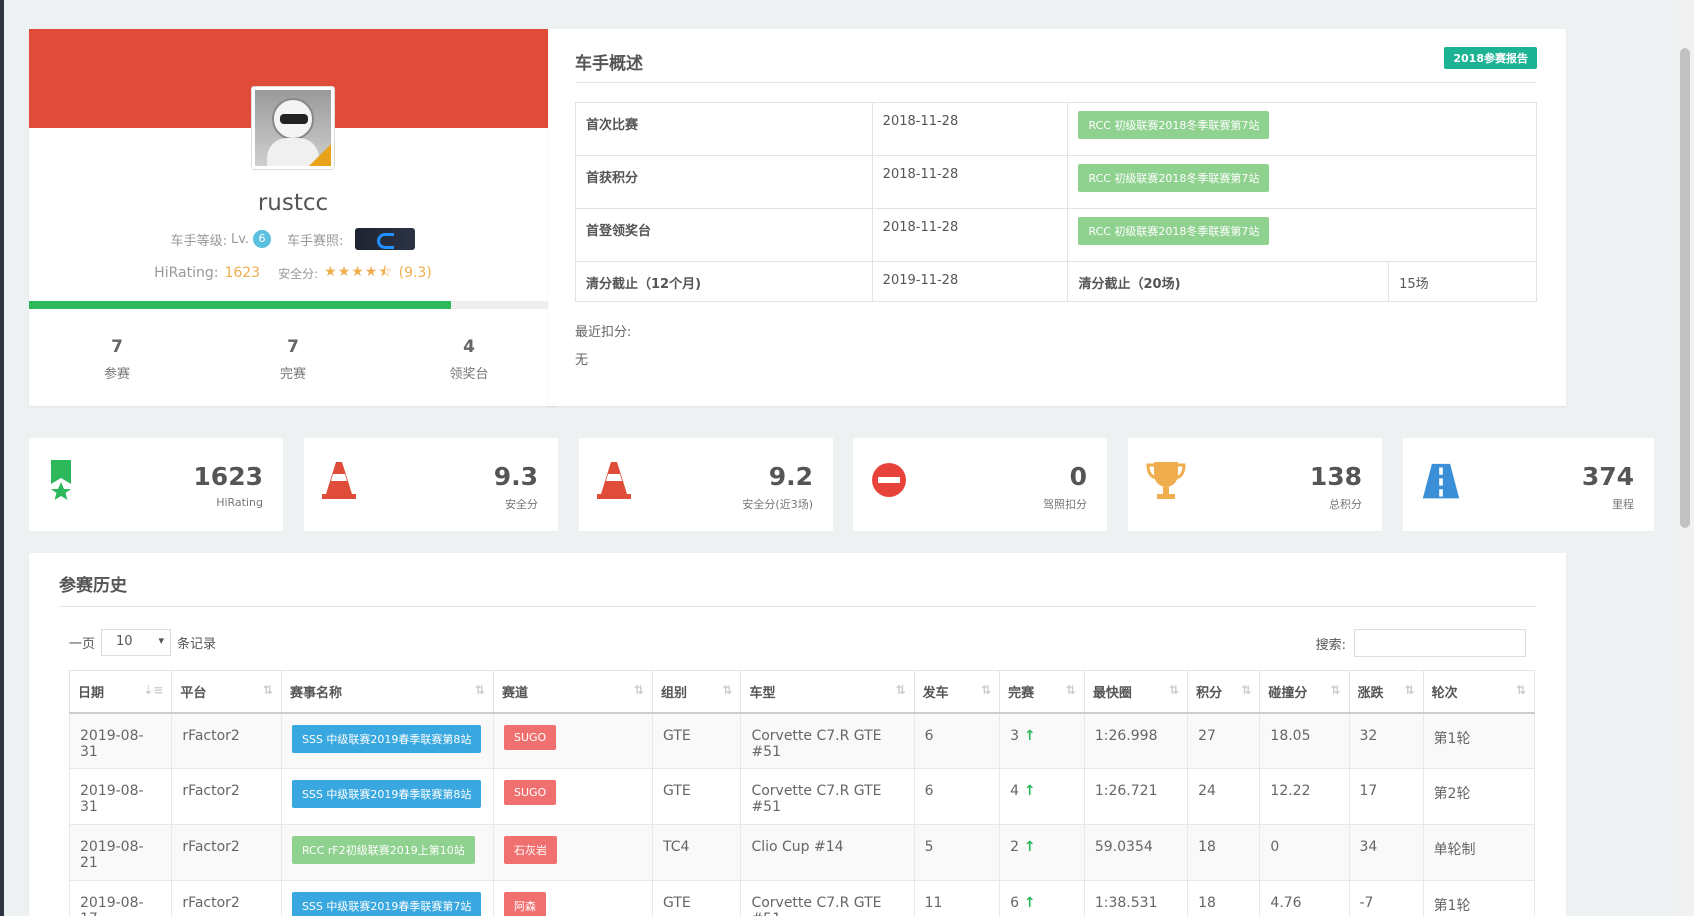 The image size is (1694, 916). I want to click on track-tag: 阿森, so click(524, 904).